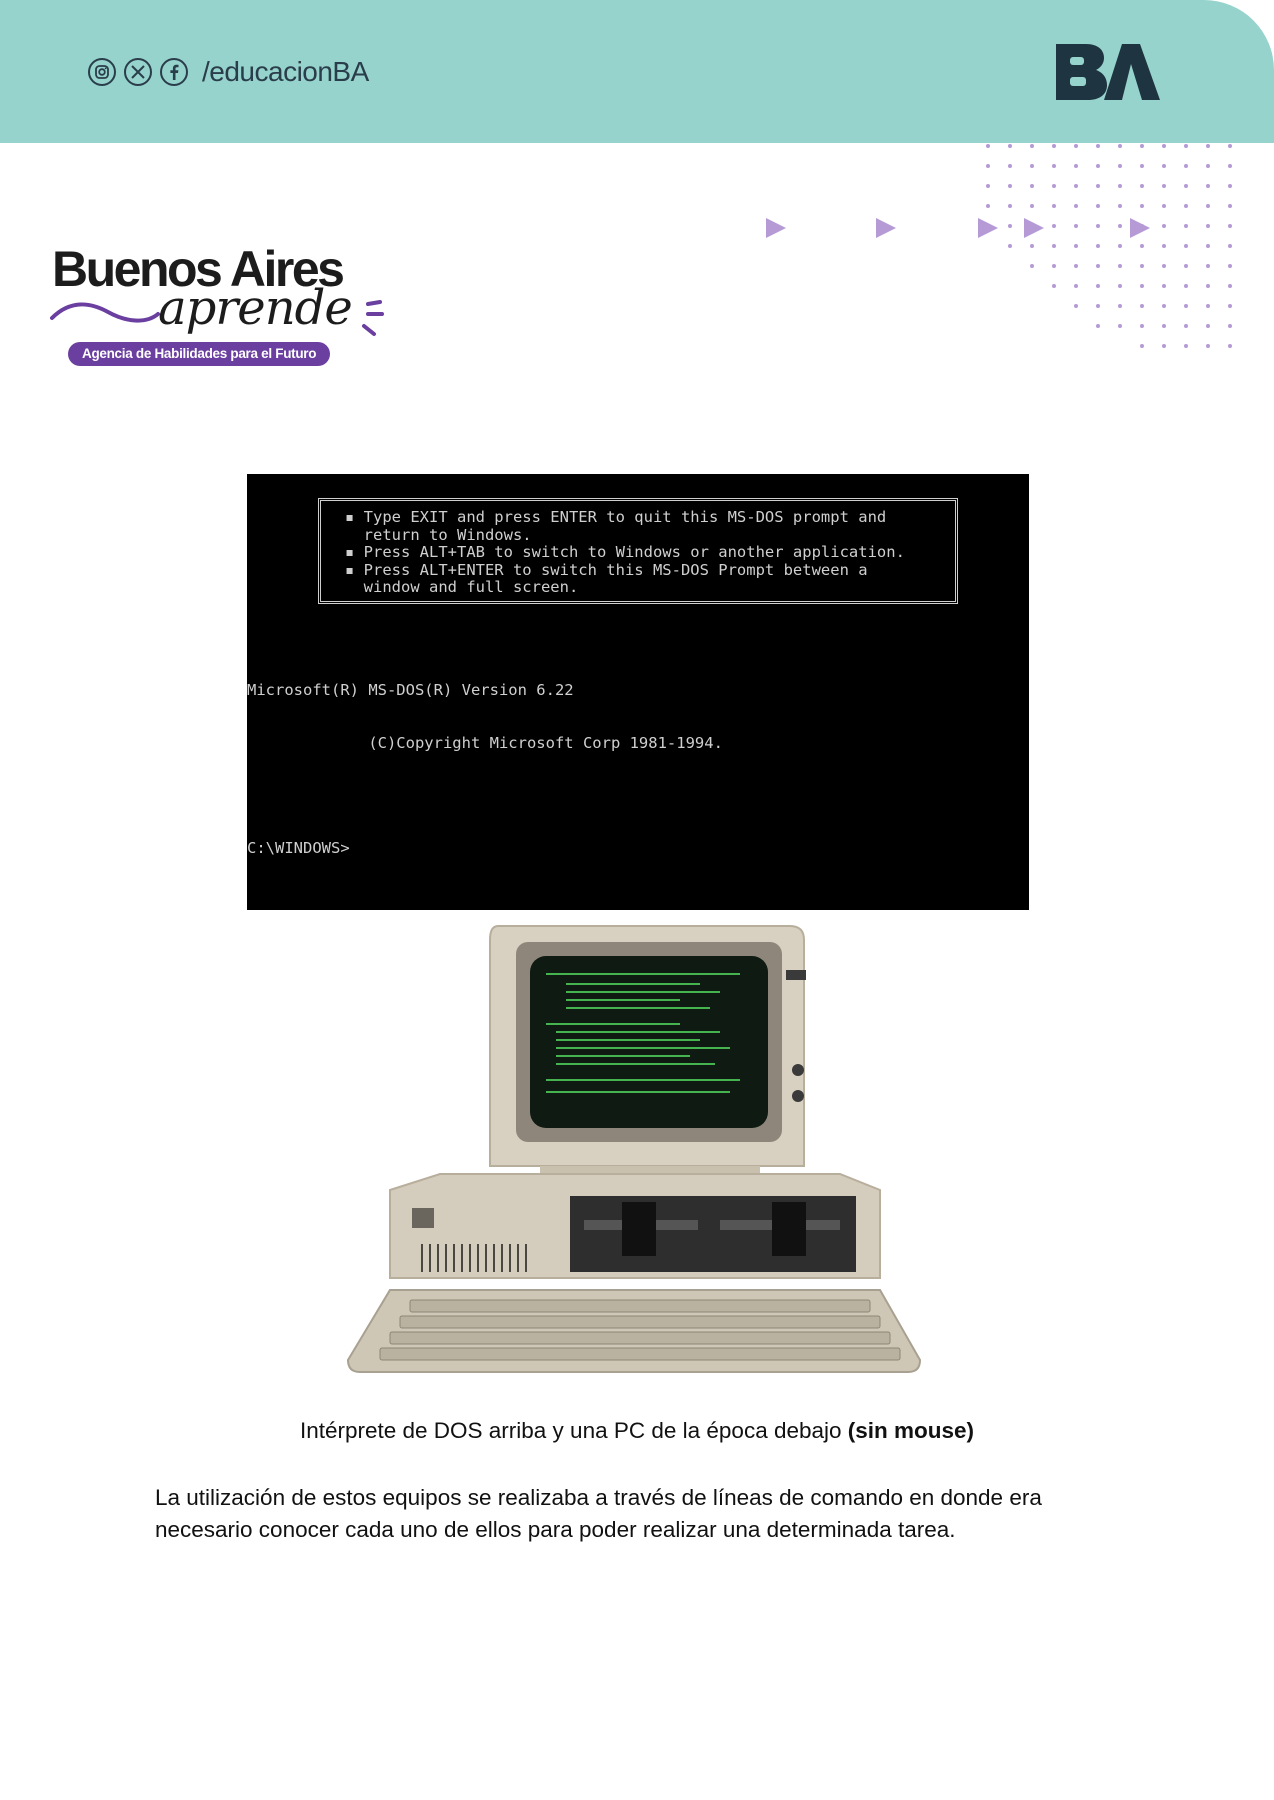  I want to click on social-links: /educacionBA, so click(228, 72).